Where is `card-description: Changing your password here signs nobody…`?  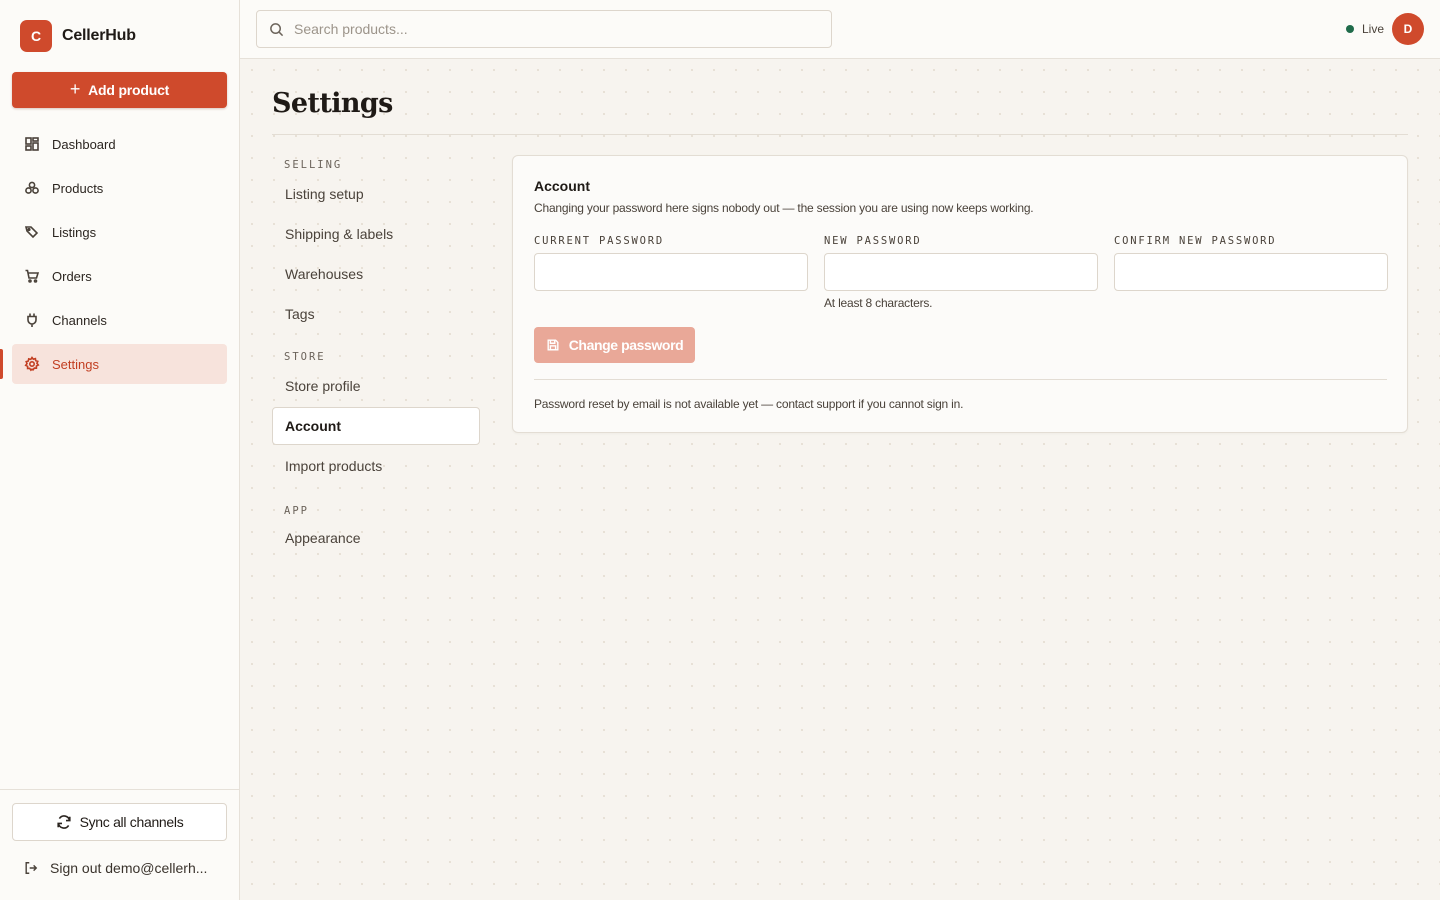
card-description: Changing your password here signs nobody… is located at coordinates (784, 208).